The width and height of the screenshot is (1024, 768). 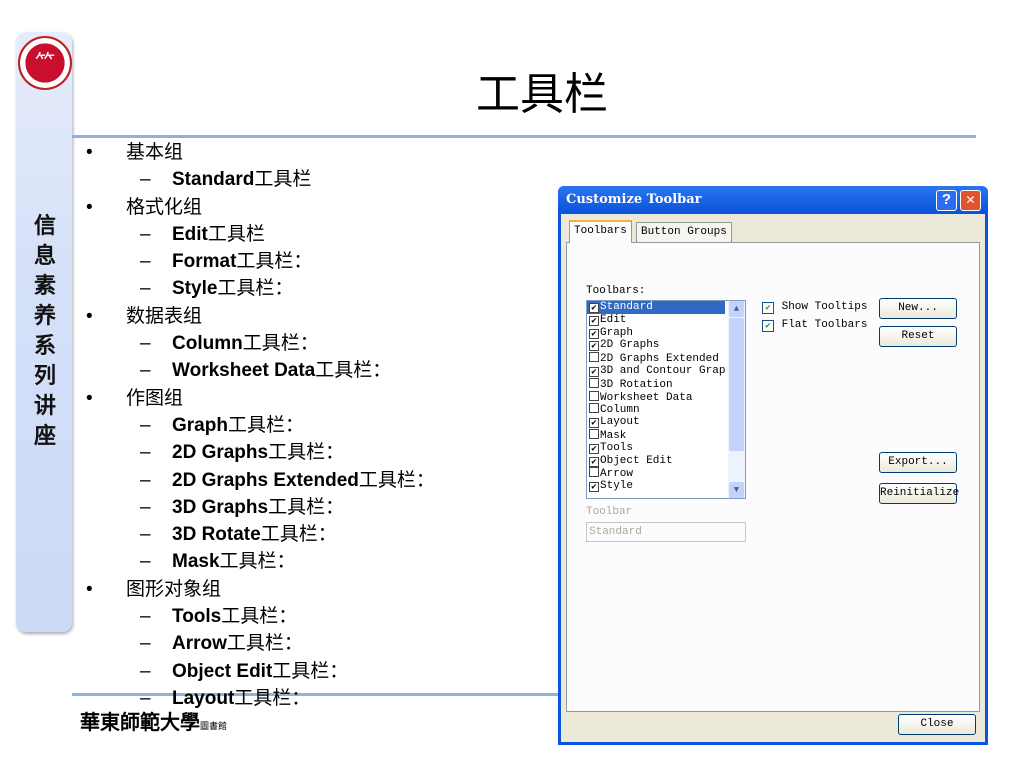 I want to click on scroll-thumb, so click(x=736, y=384).